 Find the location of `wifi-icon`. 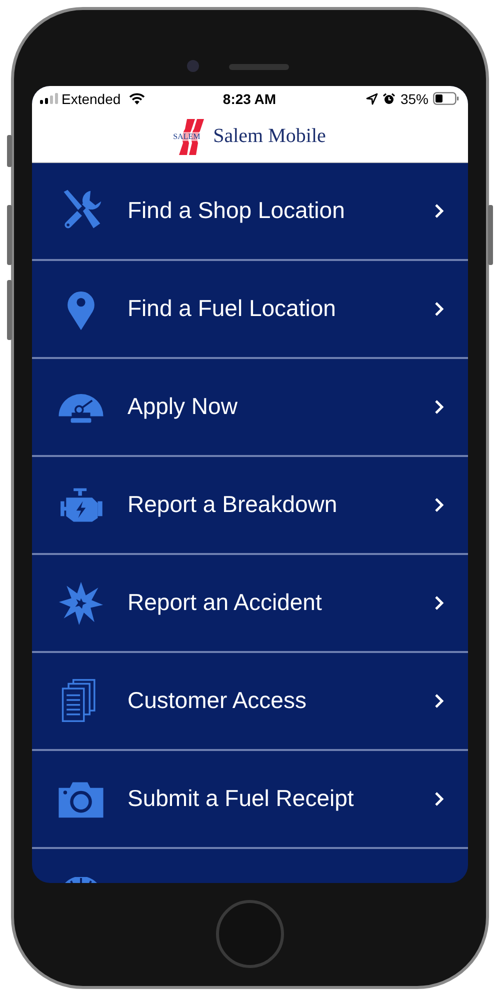

wifi-icon is located at coordinates (136, 98).